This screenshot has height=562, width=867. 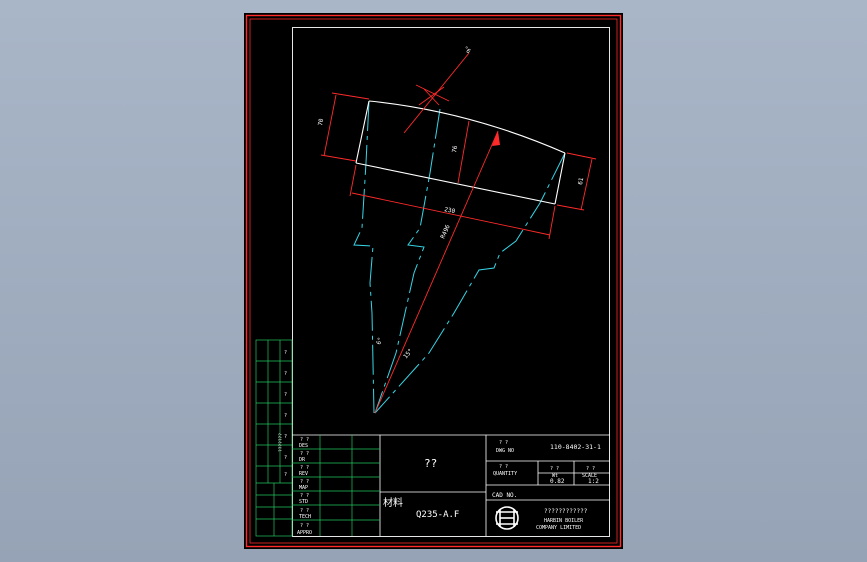 I want to click on wt-label: ? ?, so click(x=554, y=469).